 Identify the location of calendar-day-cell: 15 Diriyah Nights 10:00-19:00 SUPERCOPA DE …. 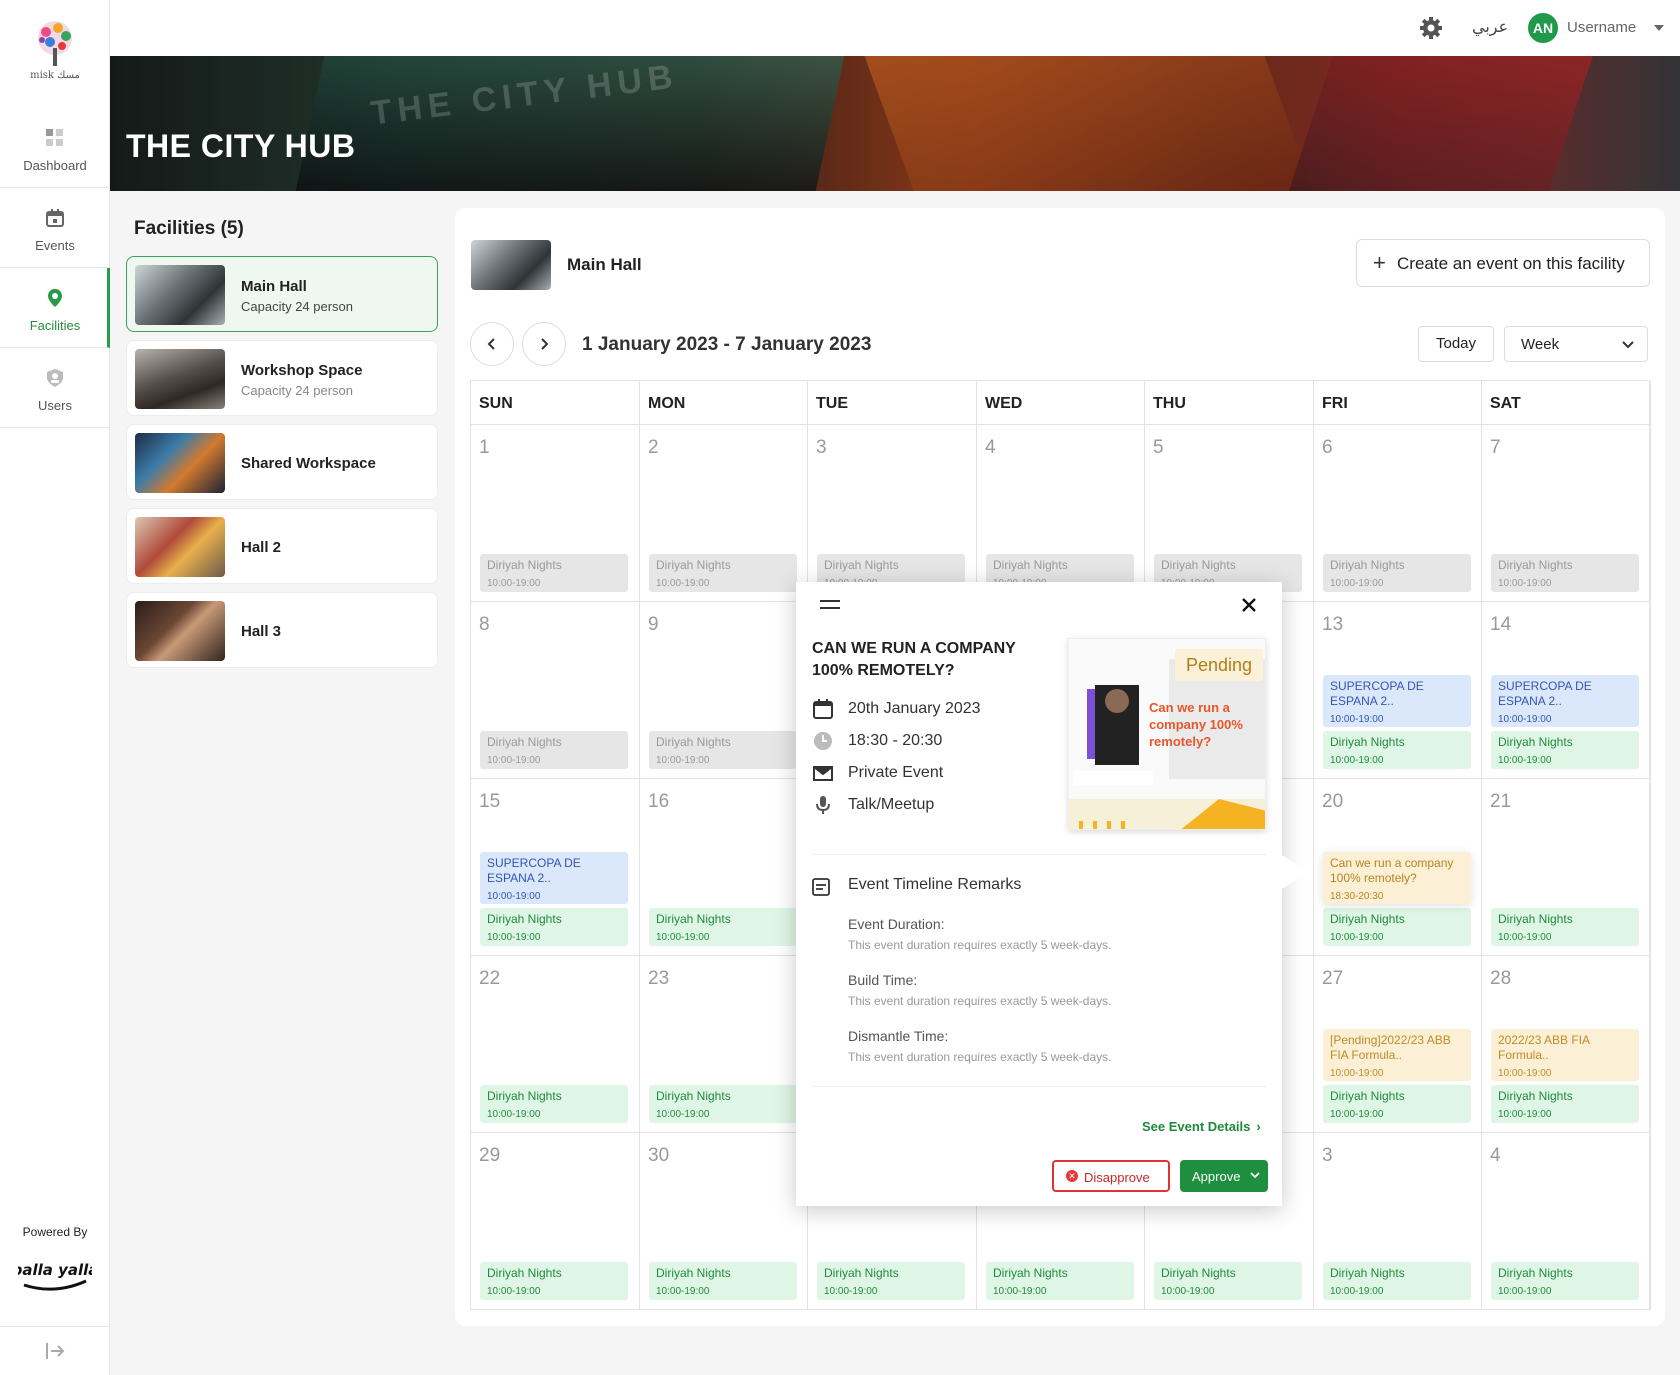
(555, 867).